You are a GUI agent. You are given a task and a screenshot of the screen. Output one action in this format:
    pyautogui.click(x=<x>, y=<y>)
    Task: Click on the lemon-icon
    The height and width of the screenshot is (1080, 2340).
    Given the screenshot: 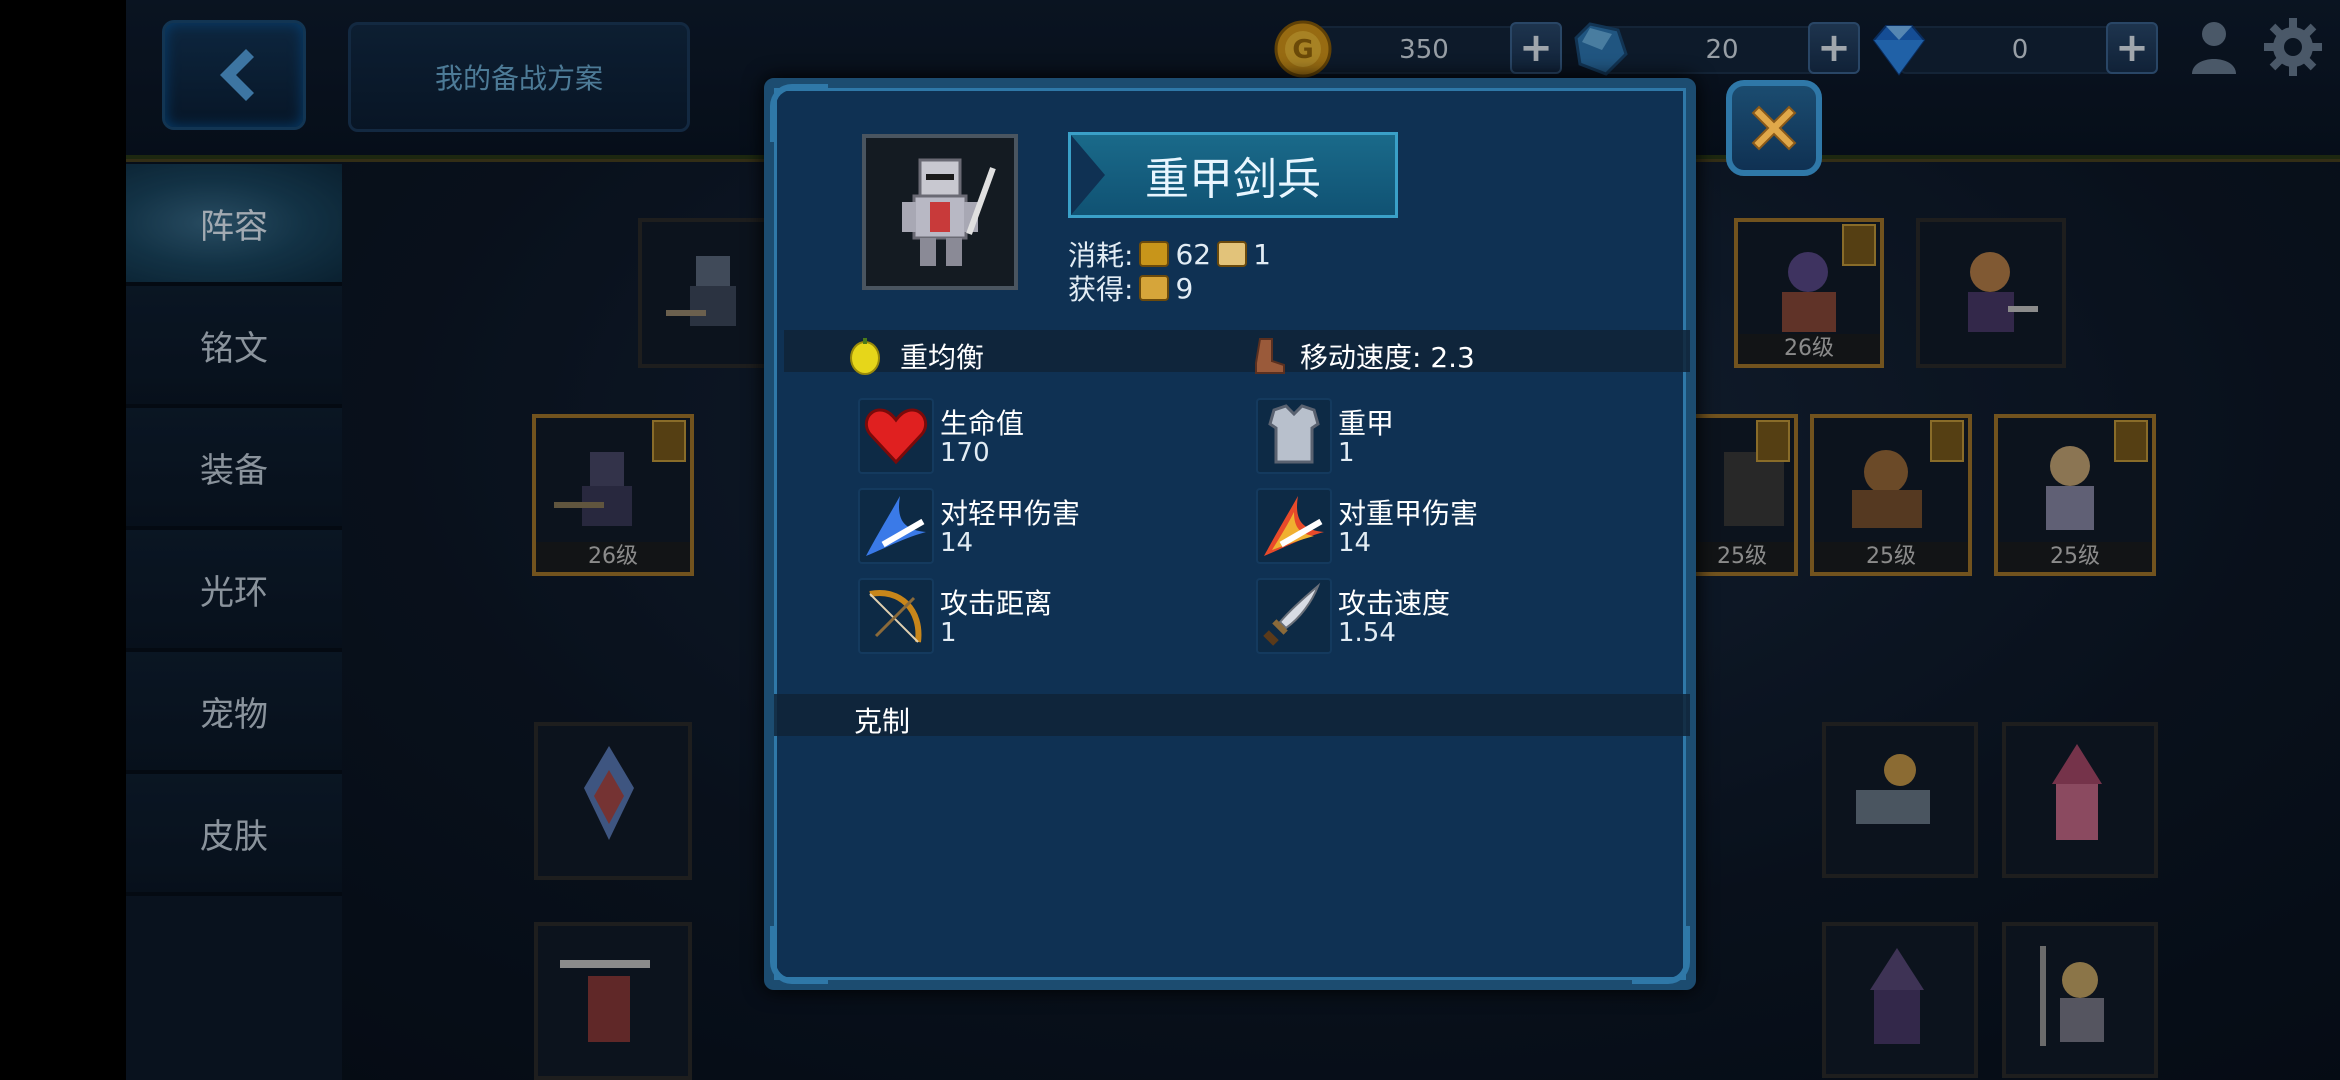 What is the action you would take?
    pyautogui.click(x=865, y=356)
    